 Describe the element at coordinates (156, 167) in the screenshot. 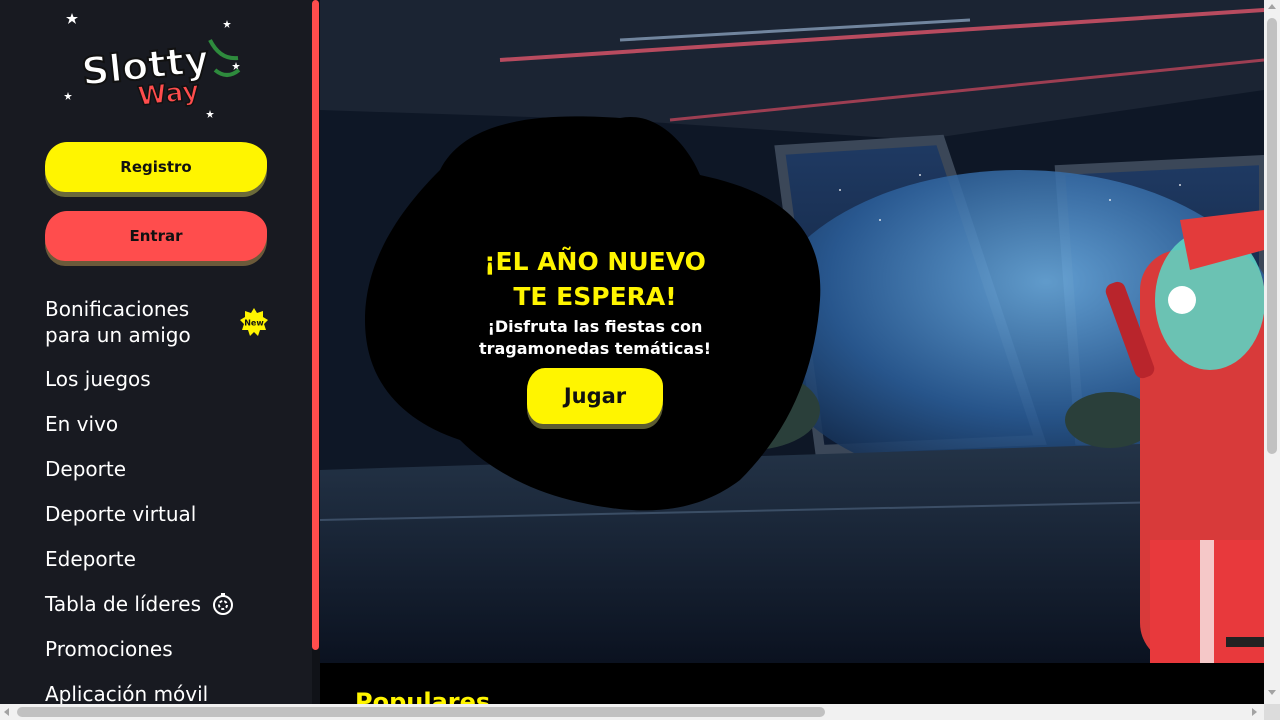

I see `register-button: Registro` at that location.